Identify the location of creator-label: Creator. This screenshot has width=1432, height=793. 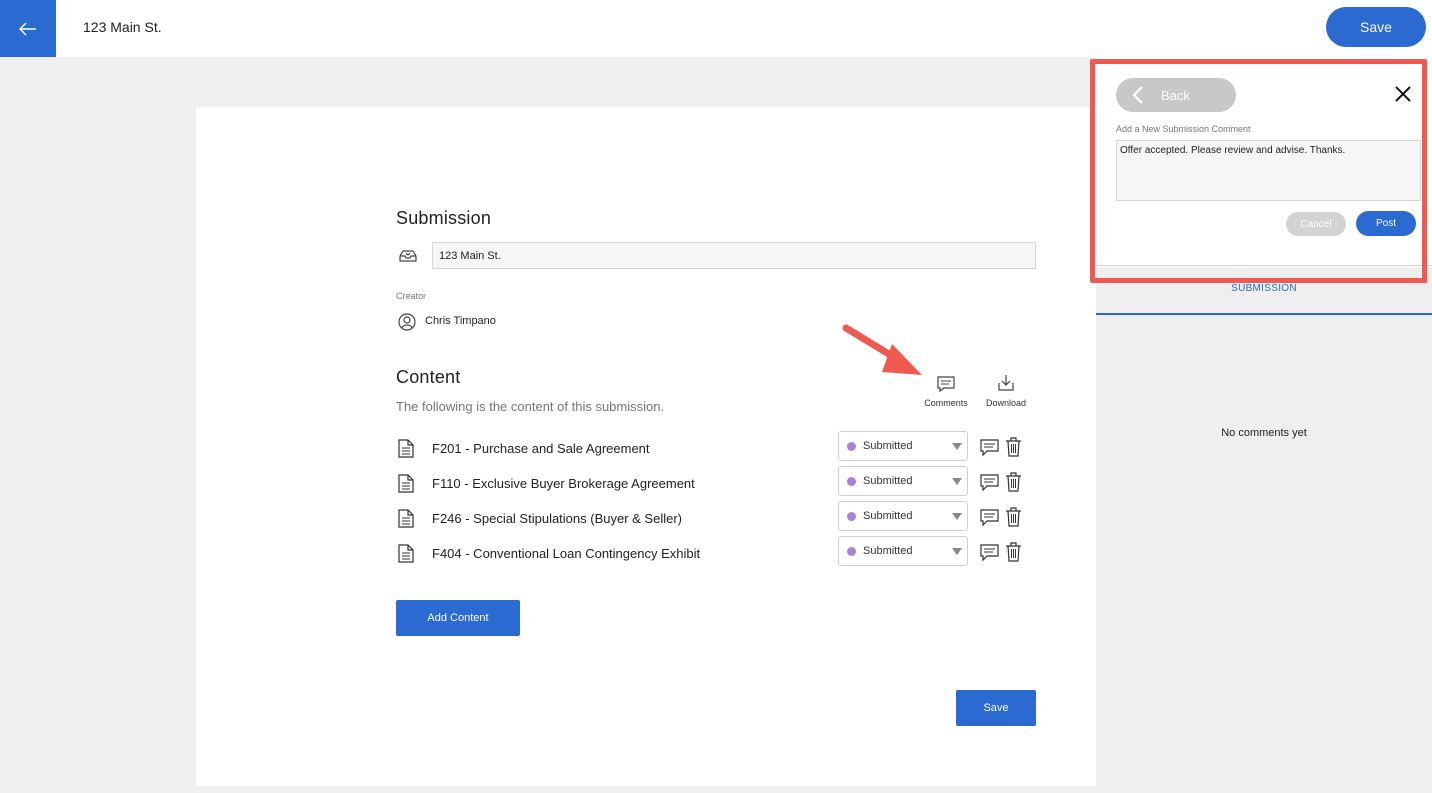
(411, 296).